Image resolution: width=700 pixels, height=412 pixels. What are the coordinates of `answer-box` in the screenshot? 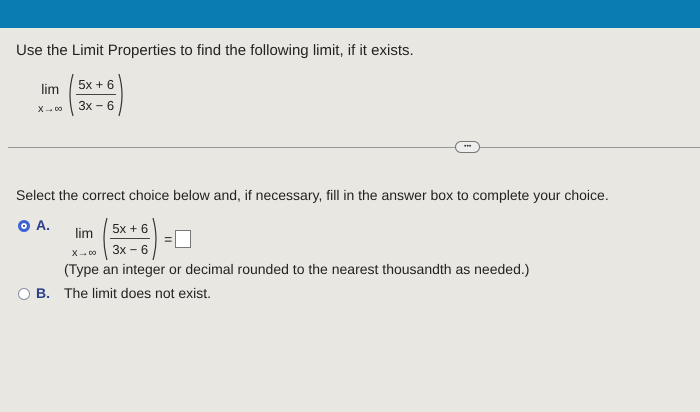 It's located at (183, 239).